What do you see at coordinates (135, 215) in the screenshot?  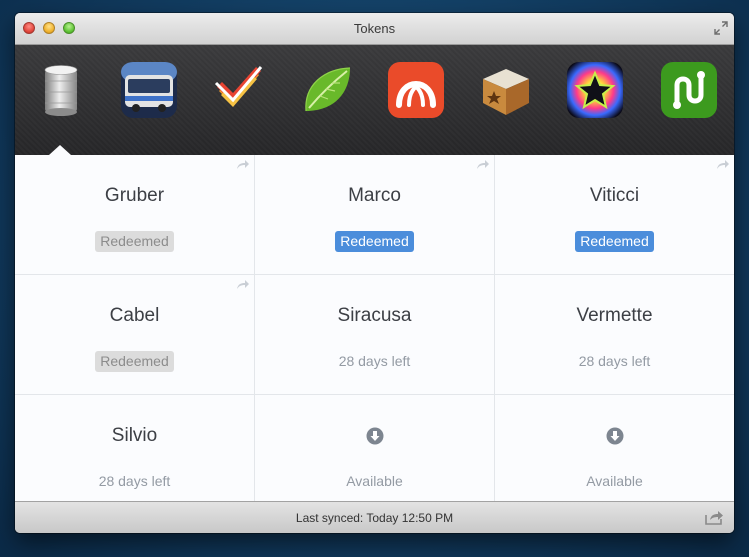 I see `token-cell-gruber: Gruber Redeemed` at bounding box center [135, 215].